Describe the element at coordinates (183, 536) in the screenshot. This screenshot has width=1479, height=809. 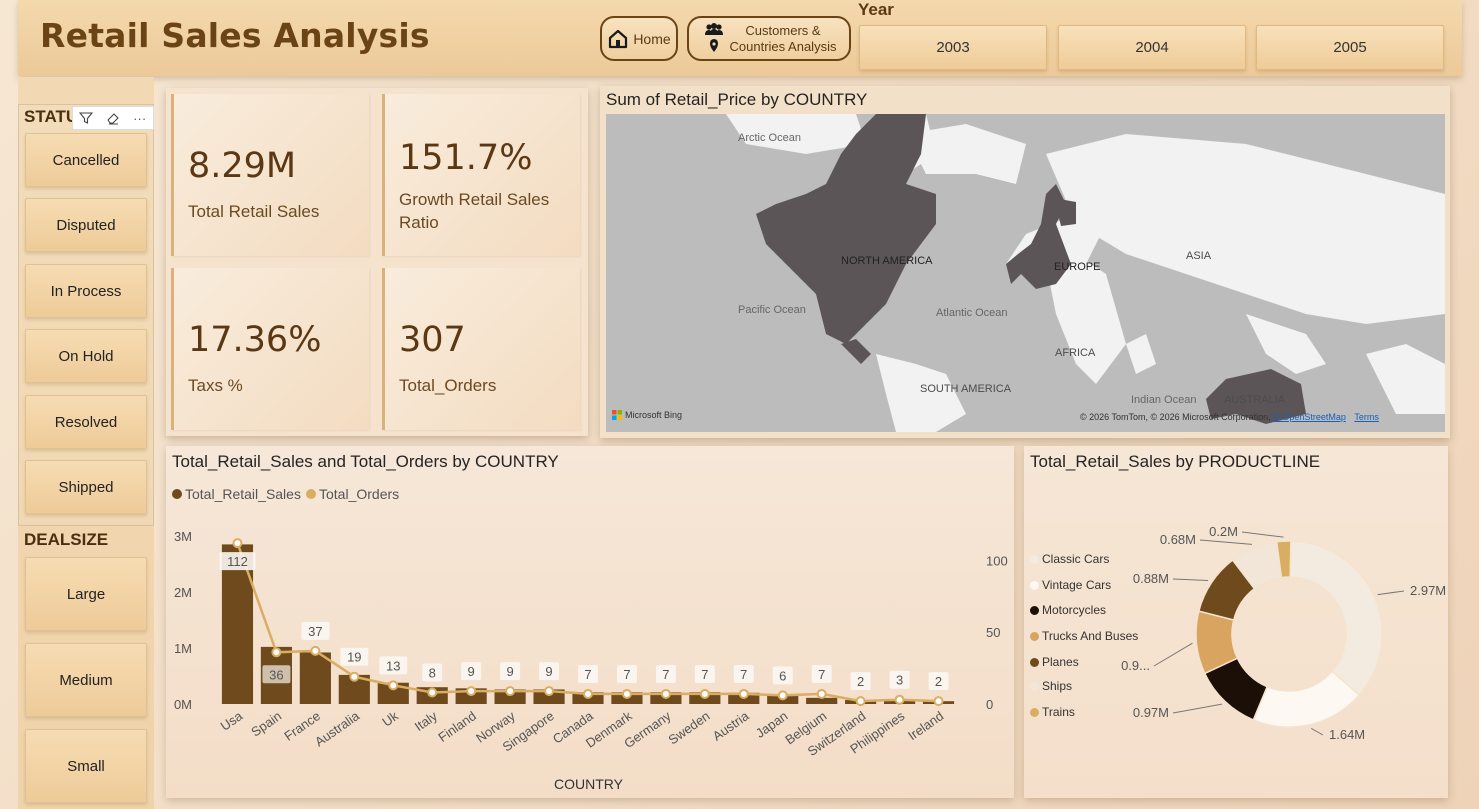
I see `y-left-tick-label: 3M` at that location.